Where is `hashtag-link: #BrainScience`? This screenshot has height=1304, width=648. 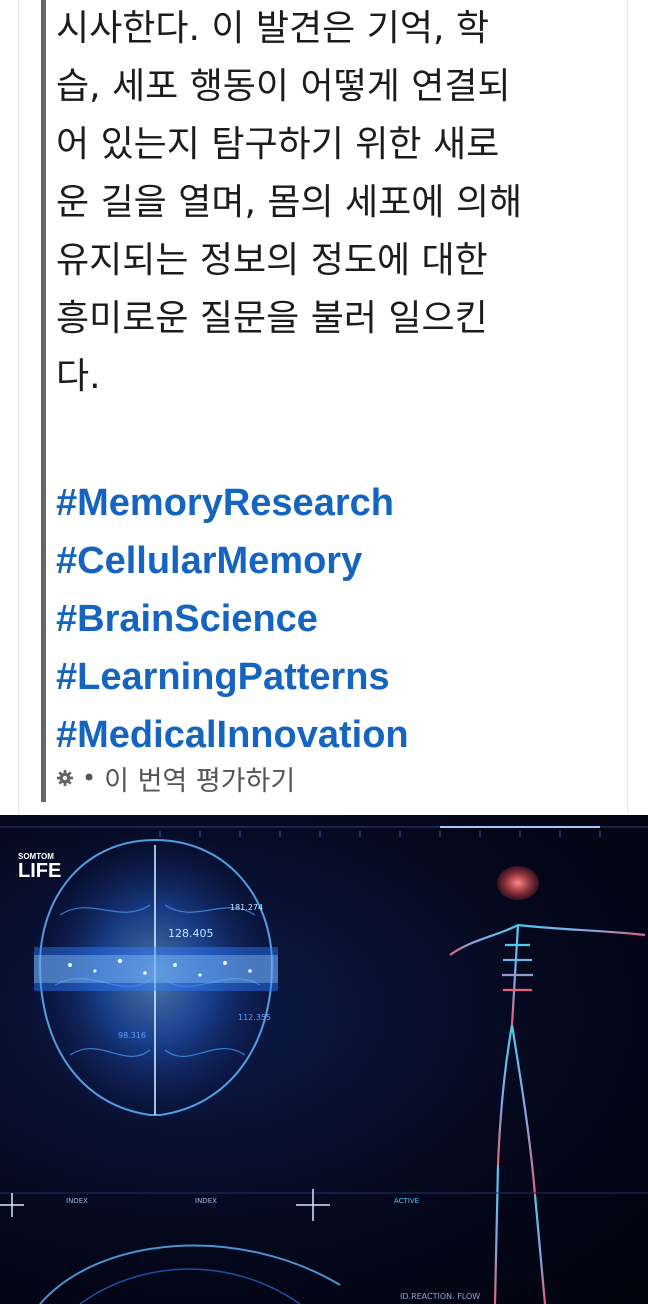
hashtag-link: #BrainScience is located at coordinates (336, 619).